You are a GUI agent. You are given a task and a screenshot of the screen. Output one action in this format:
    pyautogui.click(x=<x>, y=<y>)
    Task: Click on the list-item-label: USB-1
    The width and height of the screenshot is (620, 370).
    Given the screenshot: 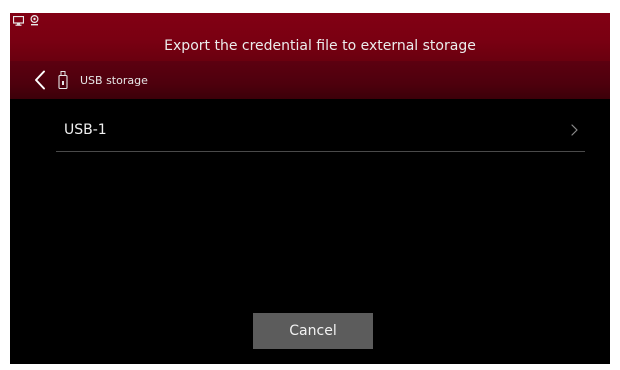 What is the action you would take?
    pyautogui.click(x=85, y=130)
    